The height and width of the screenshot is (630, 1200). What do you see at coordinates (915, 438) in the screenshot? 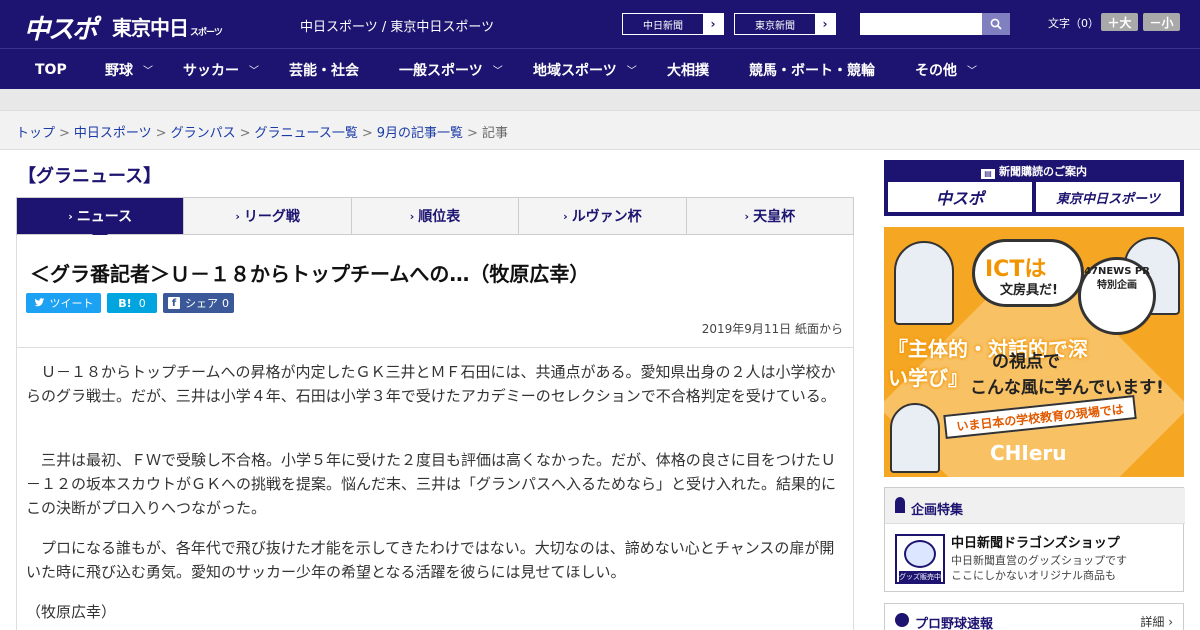
I see `teacher-illustration` at bounding box center [915, 438].